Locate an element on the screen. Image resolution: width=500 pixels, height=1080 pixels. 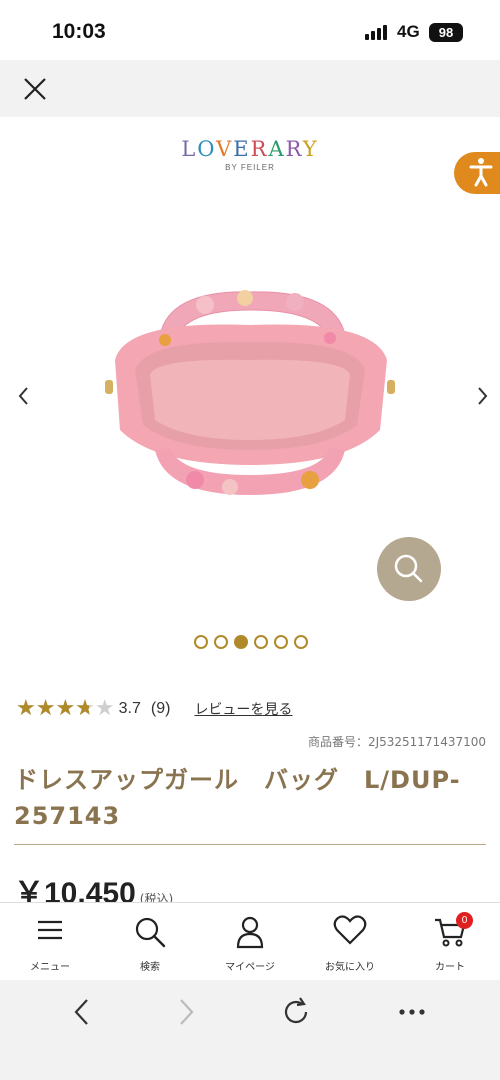
nav-search: 検索 is located at coordinates (150, 941).